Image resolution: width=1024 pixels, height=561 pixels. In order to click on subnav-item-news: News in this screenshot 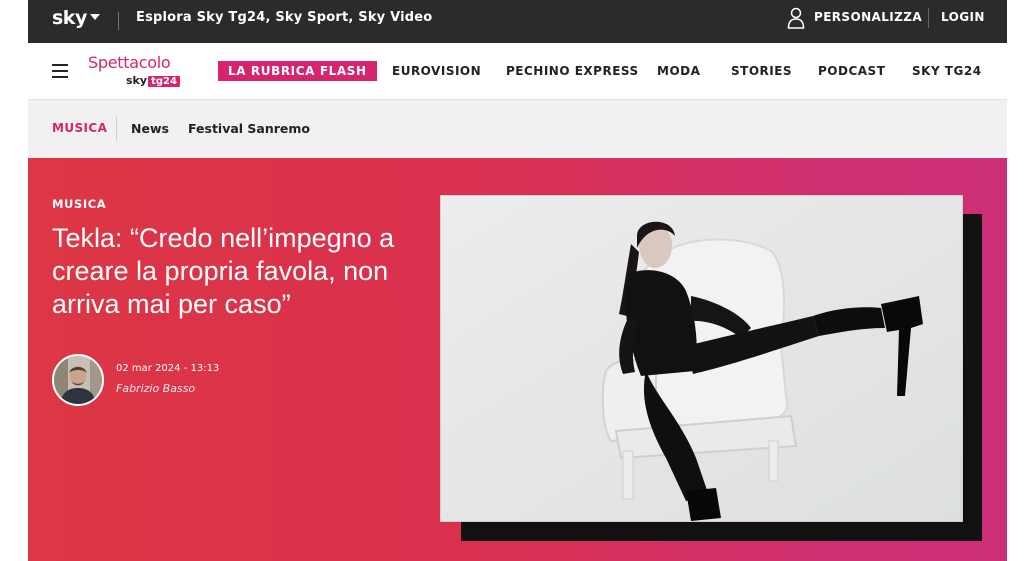, I will do `click(150, 128)`.